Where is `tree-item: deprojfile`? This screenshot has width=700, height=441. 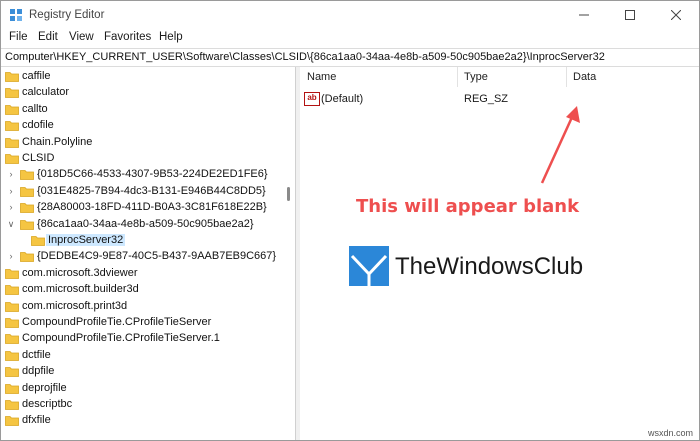 tree-item: deprojfile is located at coordinates (143, 389).